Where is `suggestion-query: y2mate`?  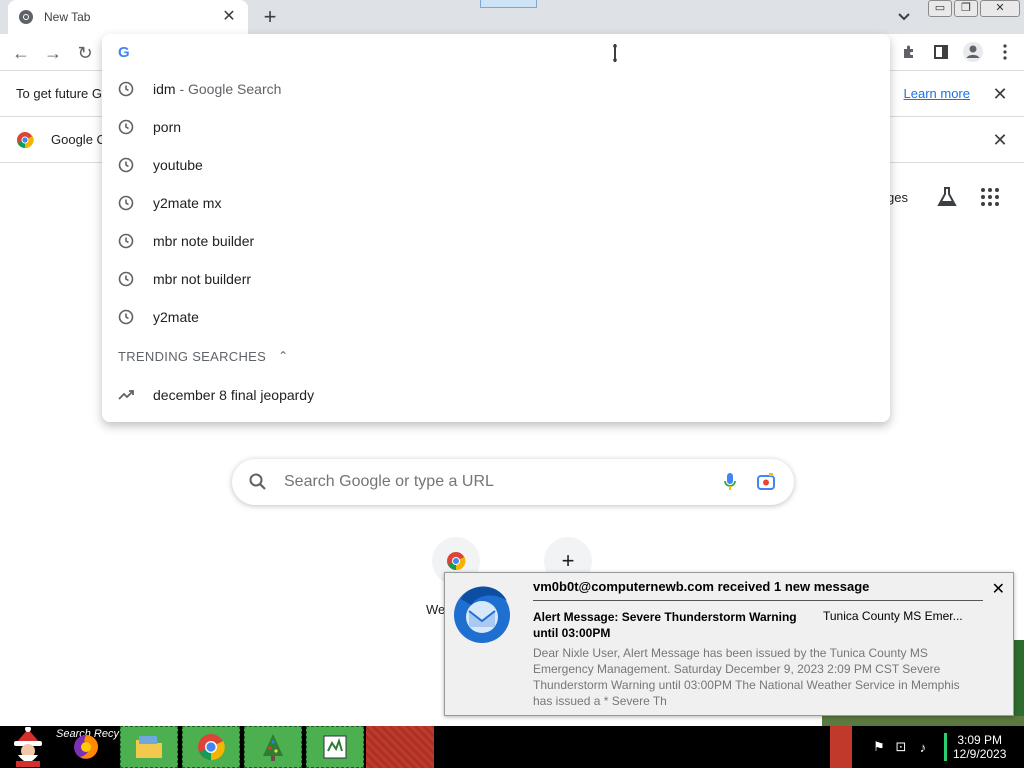 suggestion-query: y2mate is located at coordinates (176, 317).